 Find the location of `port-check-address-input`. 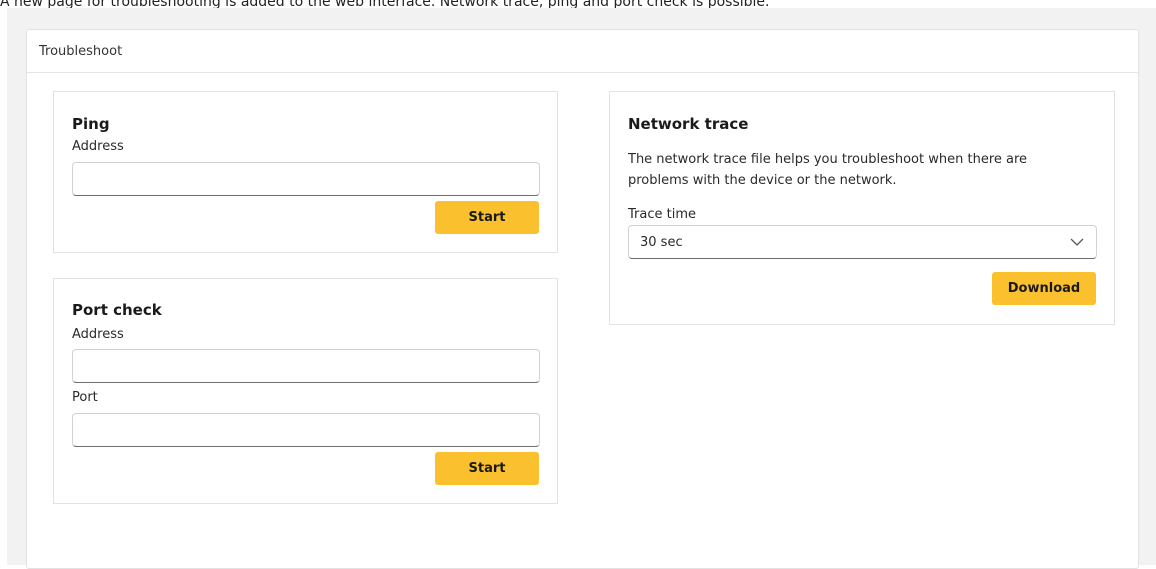

port-check-address-input is located at coordinates (306, 366).